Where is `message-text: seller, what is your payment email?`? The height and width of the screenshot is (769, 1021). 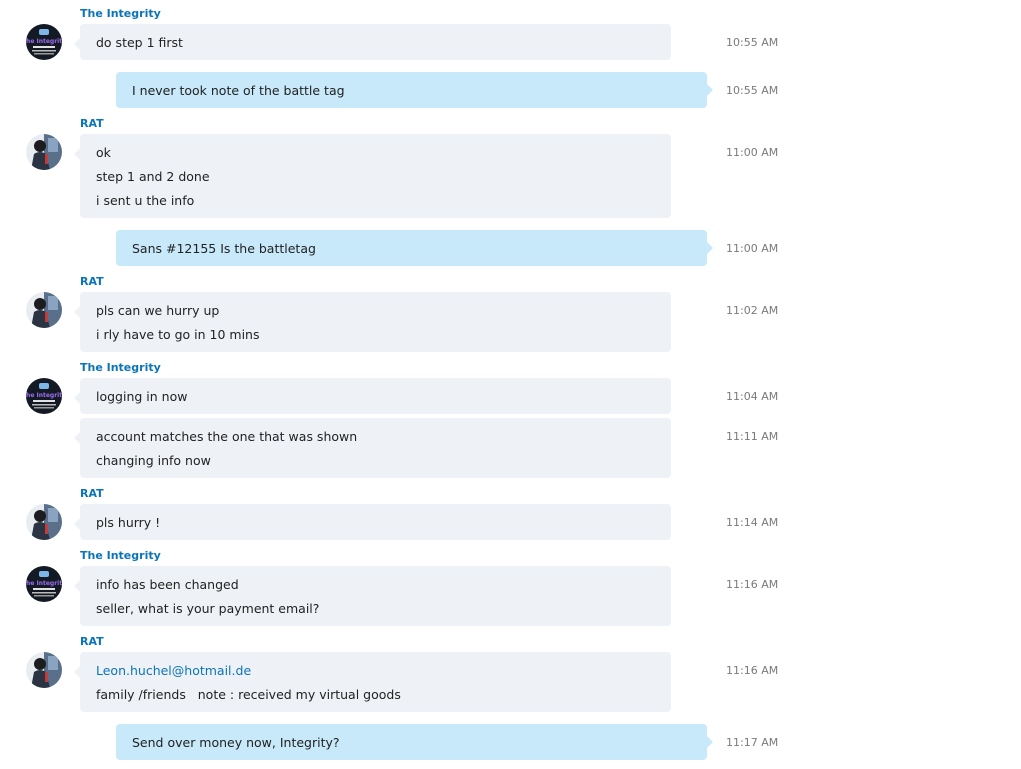
message-text: seller, what is your payment email? is located at coordinates (208, 608).